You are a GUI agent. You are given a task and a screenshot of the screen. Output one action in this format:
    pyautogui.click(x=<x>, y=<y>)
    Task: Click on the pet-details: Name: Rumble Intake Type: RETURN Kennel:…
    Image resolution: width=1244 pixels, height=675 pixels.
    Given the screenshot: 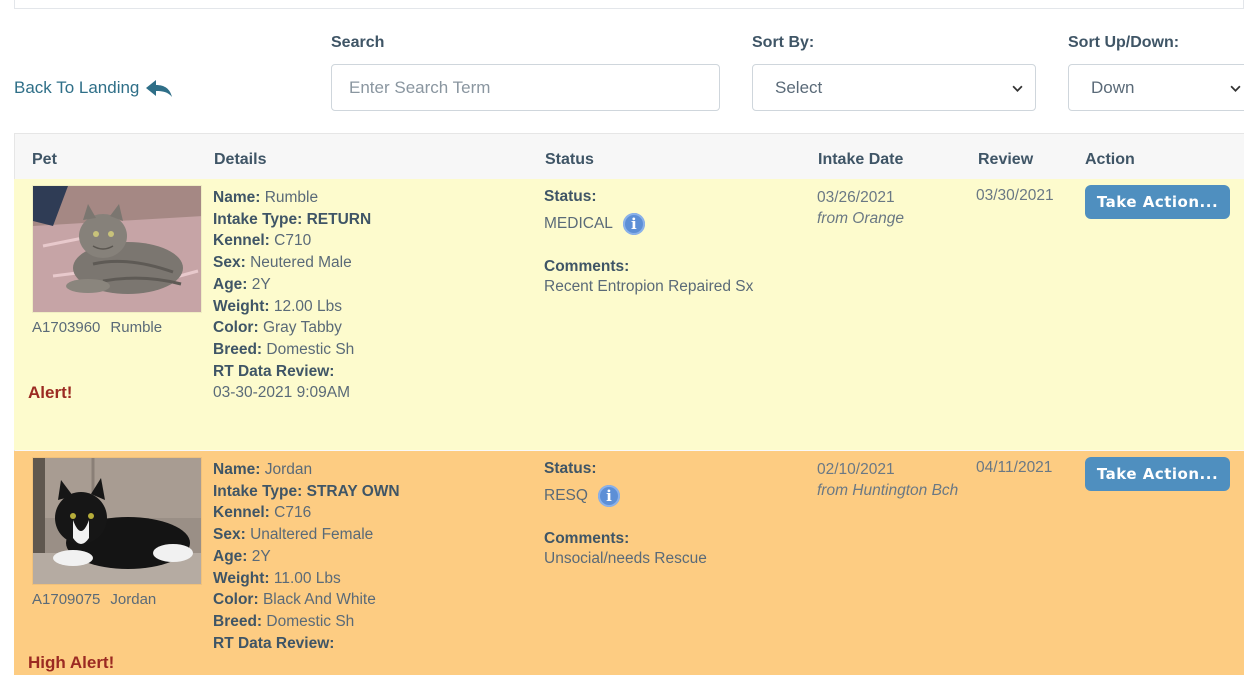 What is the action you would take?
    pyautogui.click(x=373, y=295)
    